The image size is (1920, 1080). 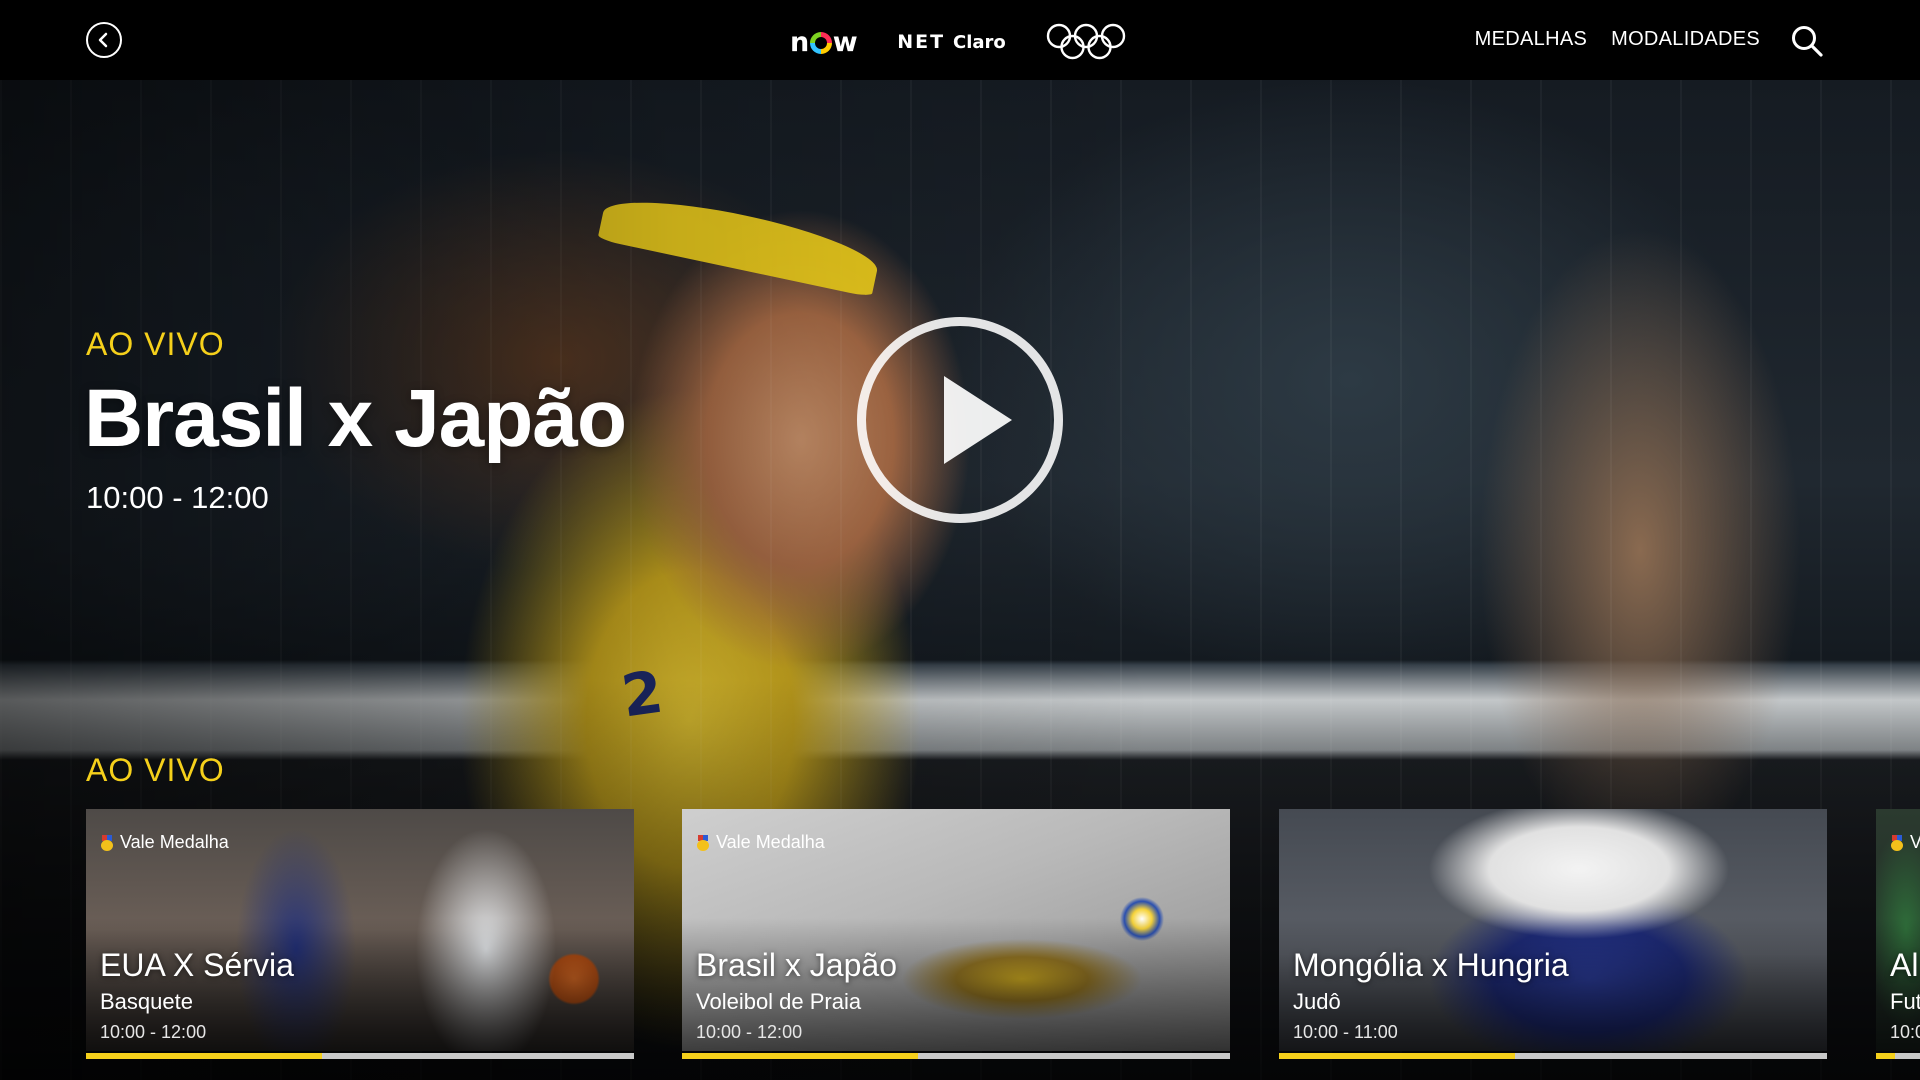 I want to click on back-button, so click(x=104, y=40).